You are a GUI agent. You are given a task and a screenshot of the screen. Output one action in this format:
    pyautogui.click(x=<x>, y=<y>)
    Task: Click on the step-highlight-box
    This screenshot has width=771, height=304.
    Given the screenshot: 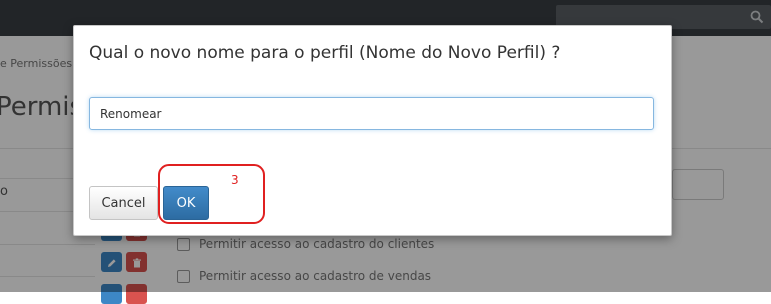 What is the action you would take?
    pyautogui.click(x=211, y=194)
    